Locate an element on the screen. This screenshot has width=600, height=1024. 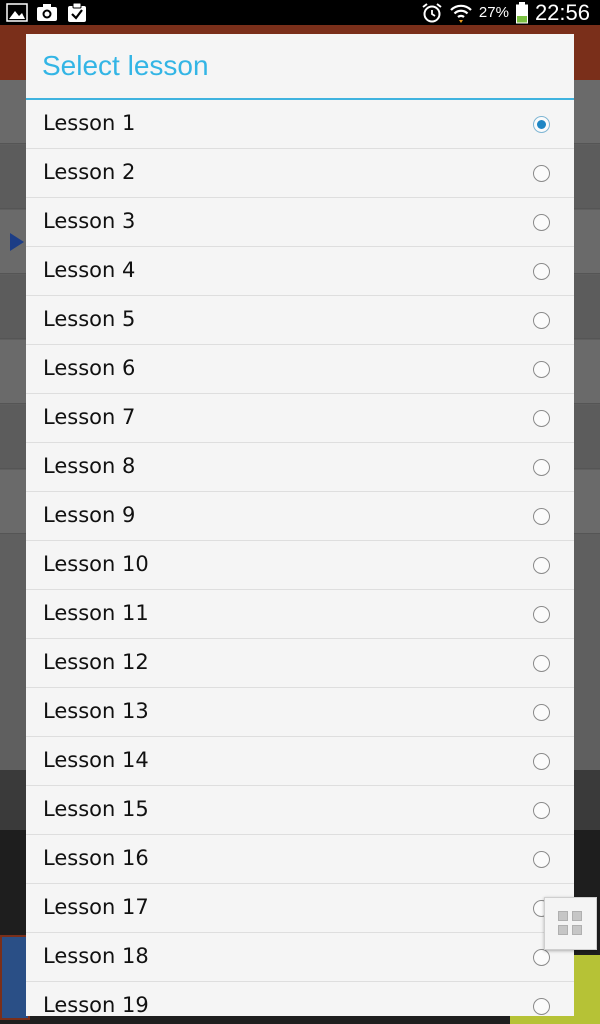
status-bar: 27% 22:56 is located at coordinates (300, 12).